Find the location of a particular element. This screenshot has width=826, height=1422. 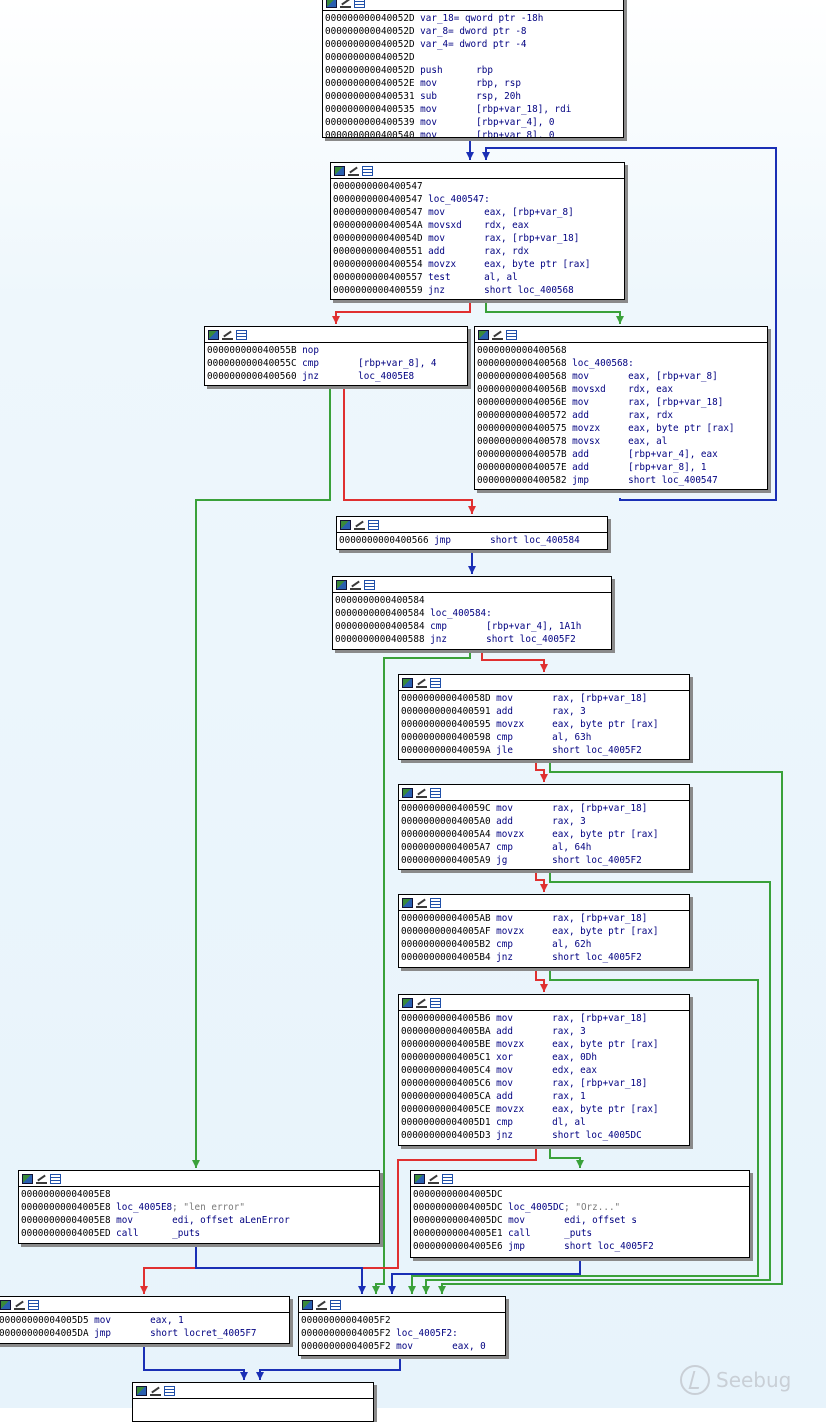

instruction-line: 00000000004005C4 mov edx, eax is located at coordinates (545, 1070).